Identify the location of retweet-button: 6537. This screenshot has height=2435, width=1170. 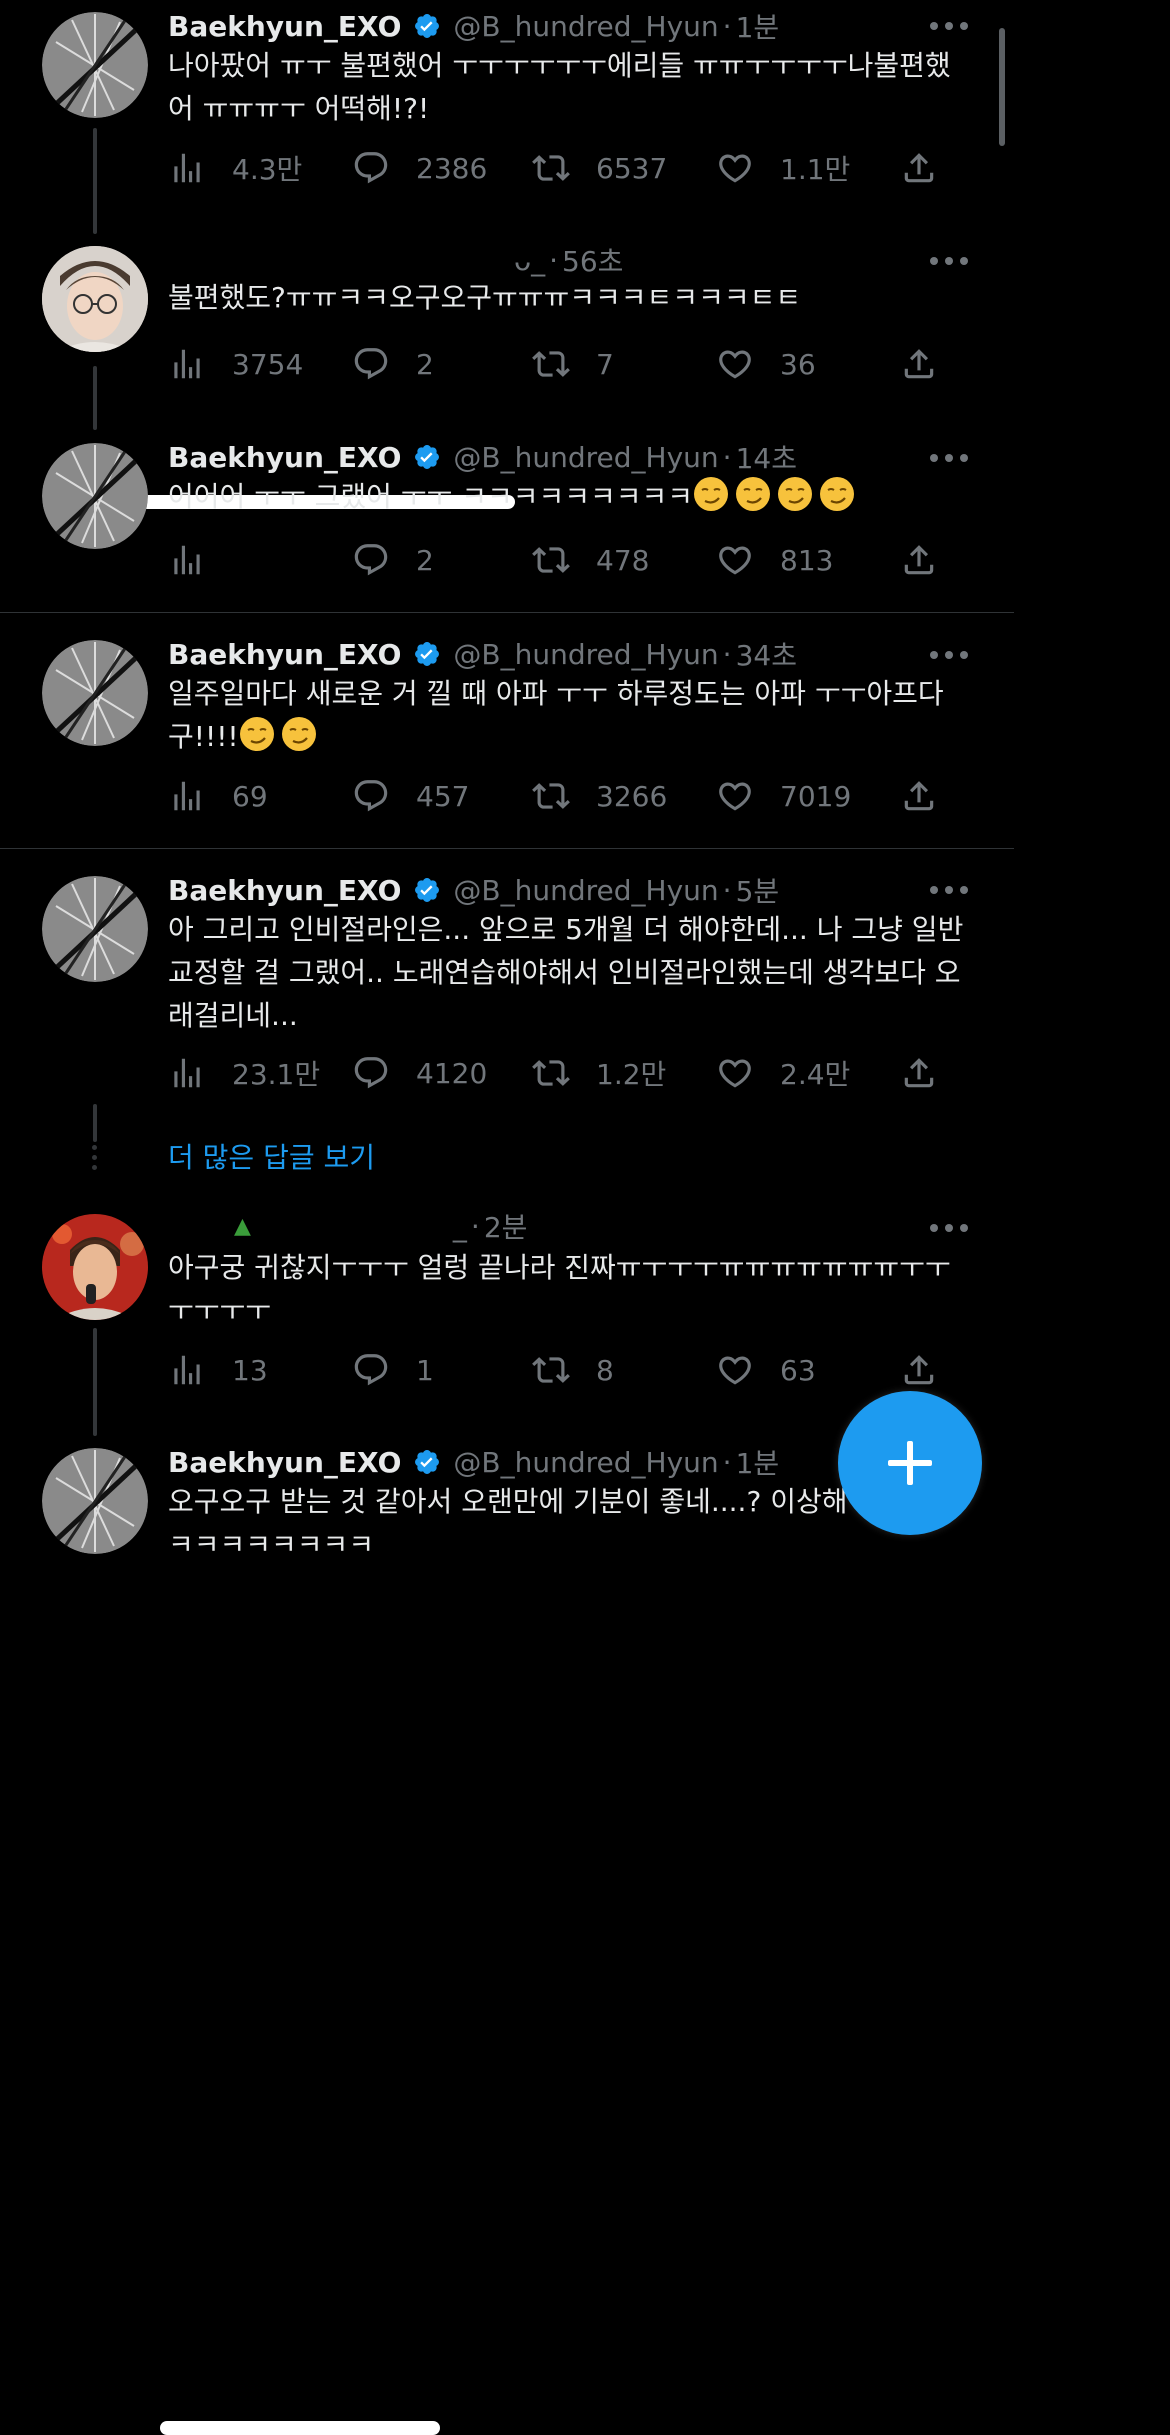
(599, 168).